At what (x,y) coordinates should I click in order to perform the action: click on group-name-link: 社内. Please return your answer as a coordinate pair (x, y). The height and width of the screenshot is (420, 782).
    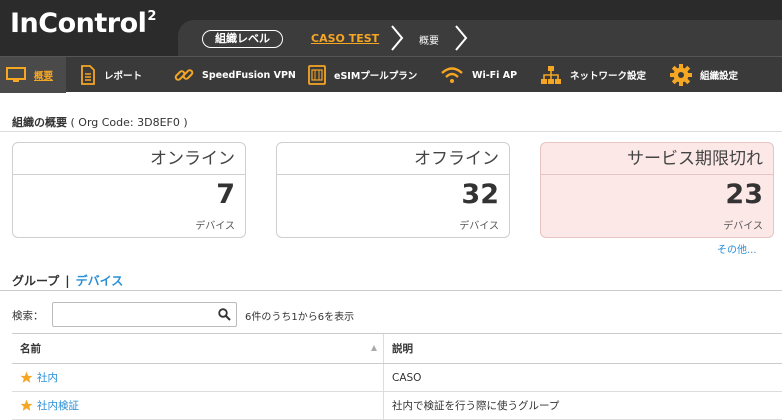
    Looking at the image, I should click on (47, 377).